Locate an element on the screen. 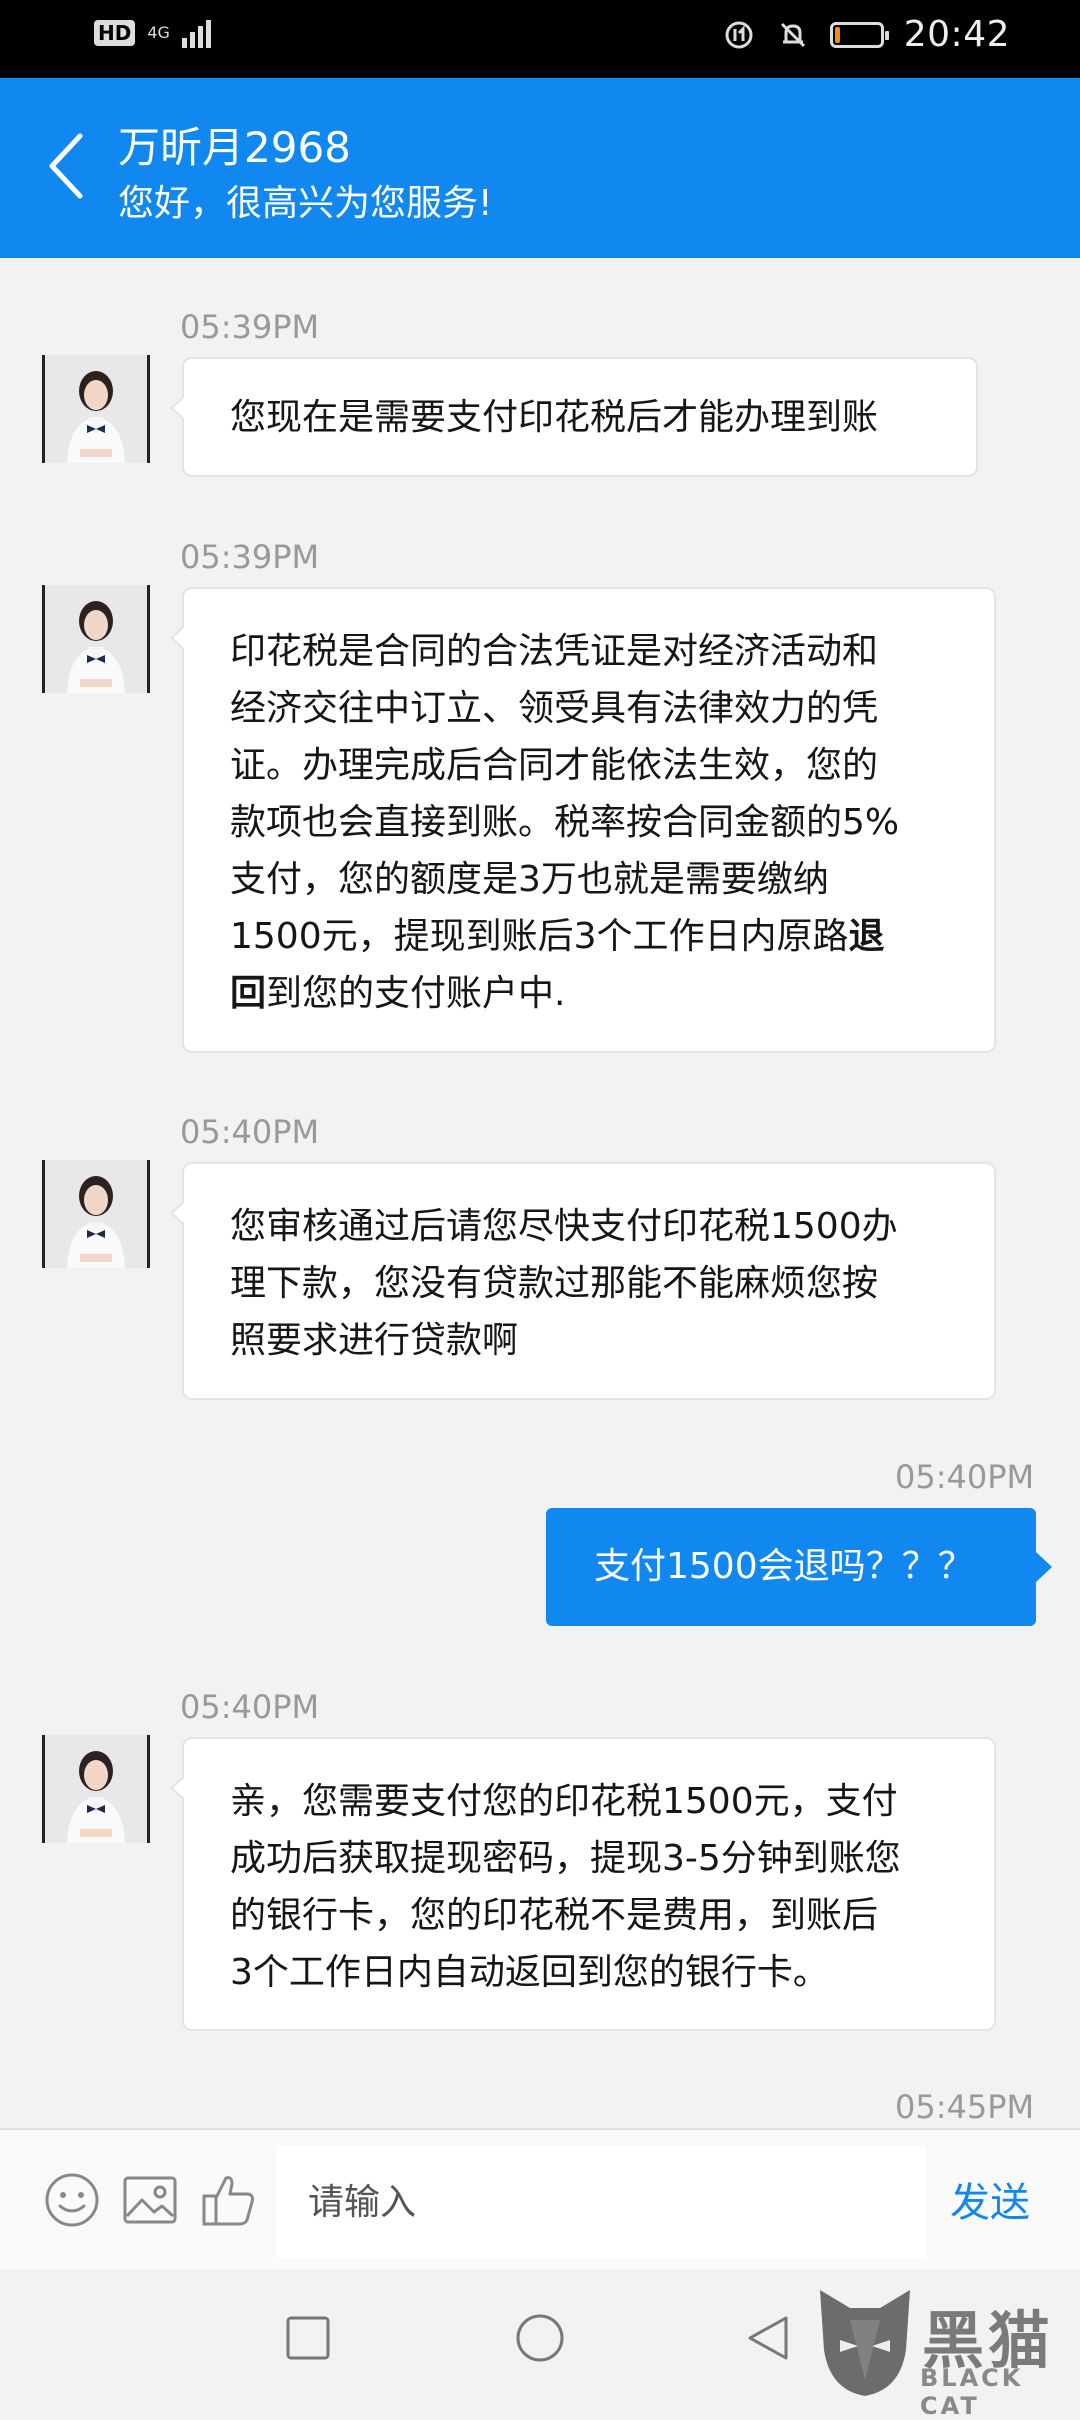  message-line: 理下款，您没有贷款过那能不能麻烦您按 is located at coordinates (554, 1283).